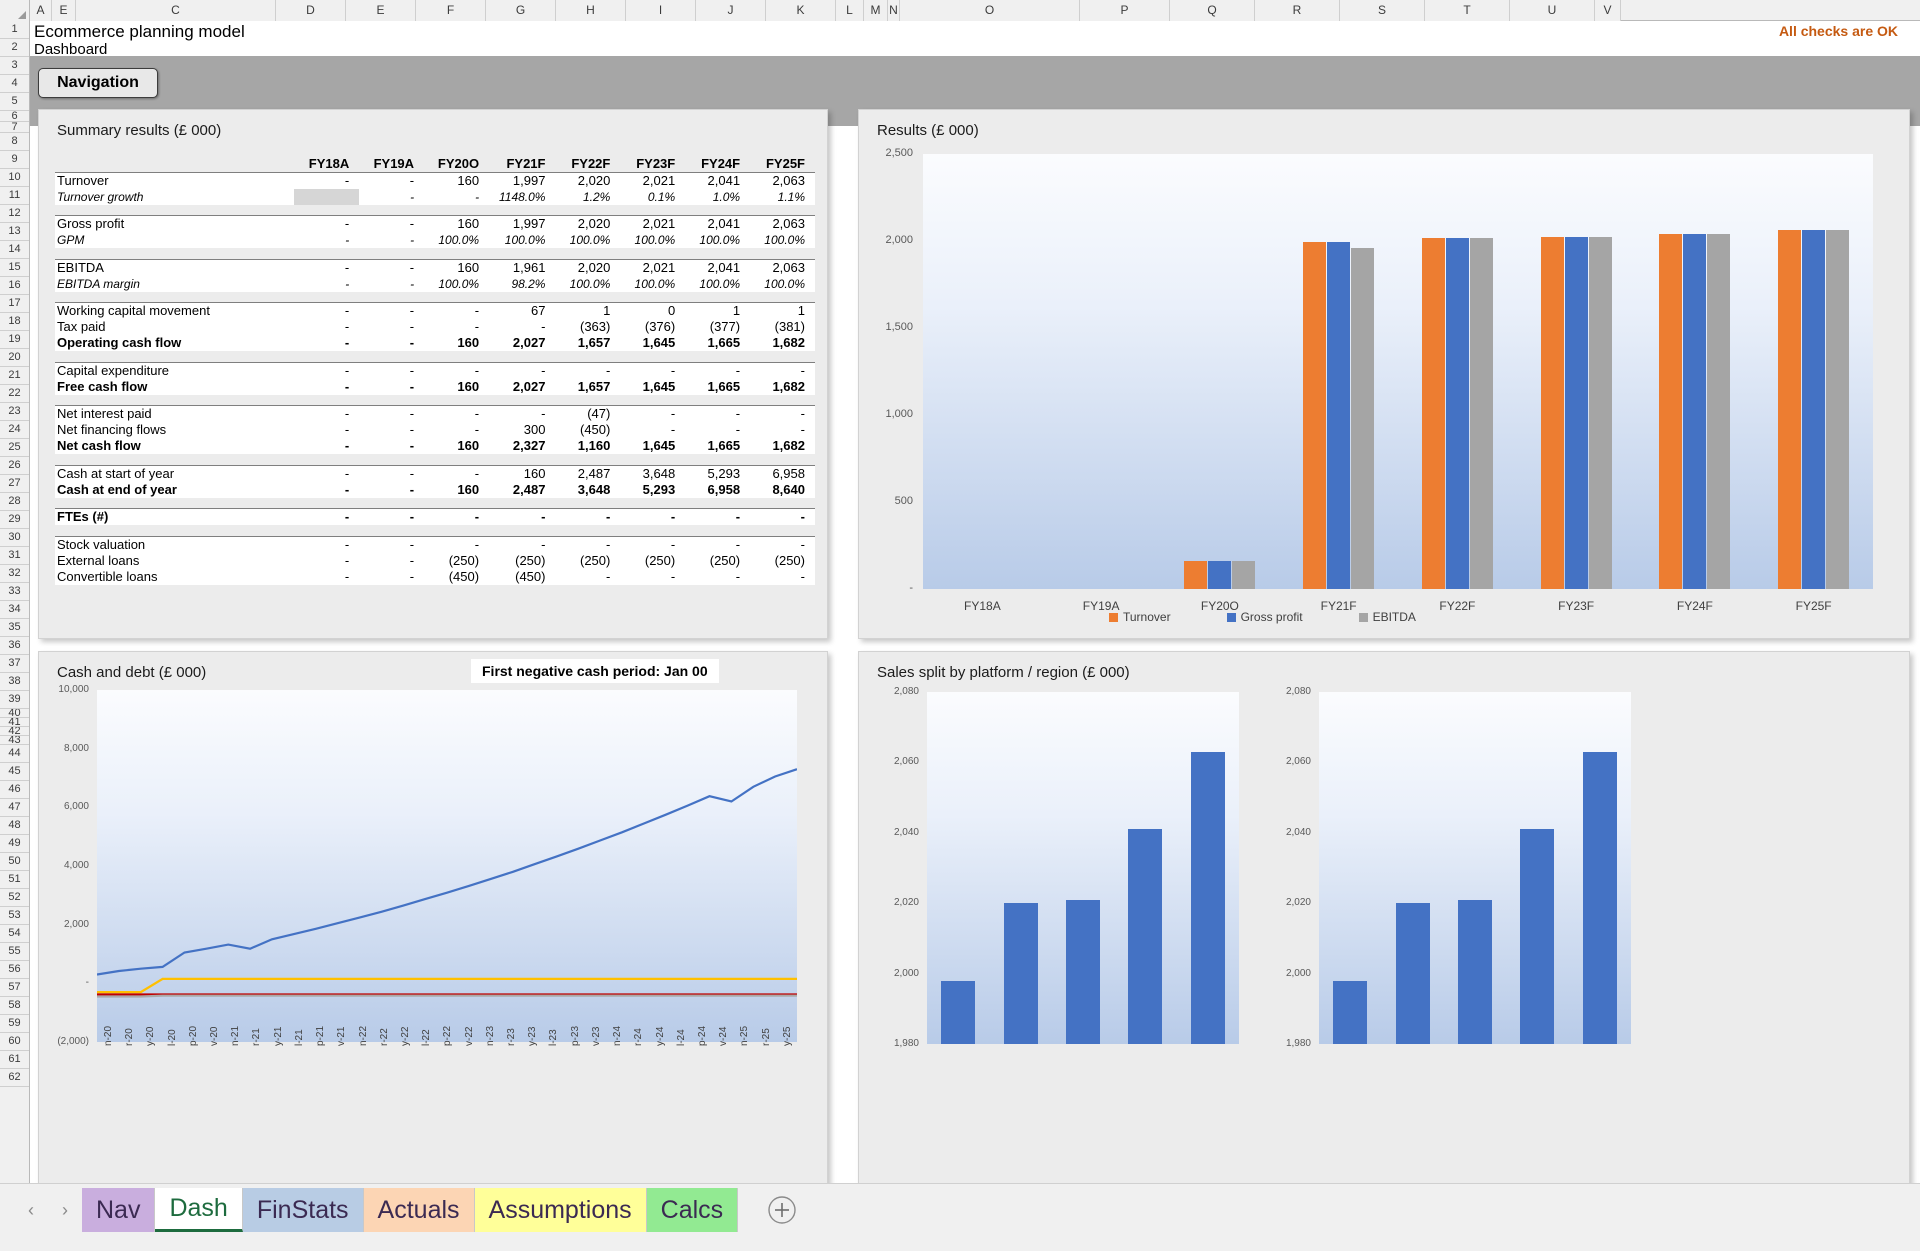 Image resolution: width=1920 pixels, height=1251 pixels. I want to click on row-header-35: 35, so click(14, 628).